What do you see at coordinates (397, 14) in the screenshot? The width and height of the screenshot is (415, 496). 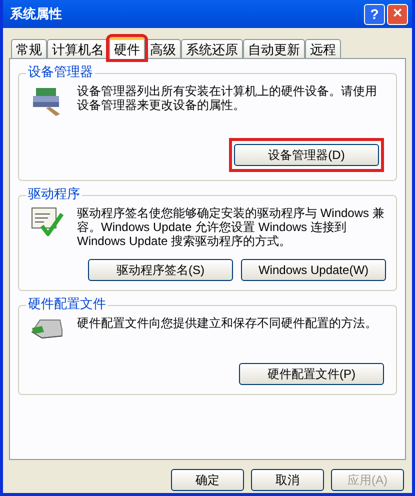 I see `close-button: ×` at bounding box center [397, 14].